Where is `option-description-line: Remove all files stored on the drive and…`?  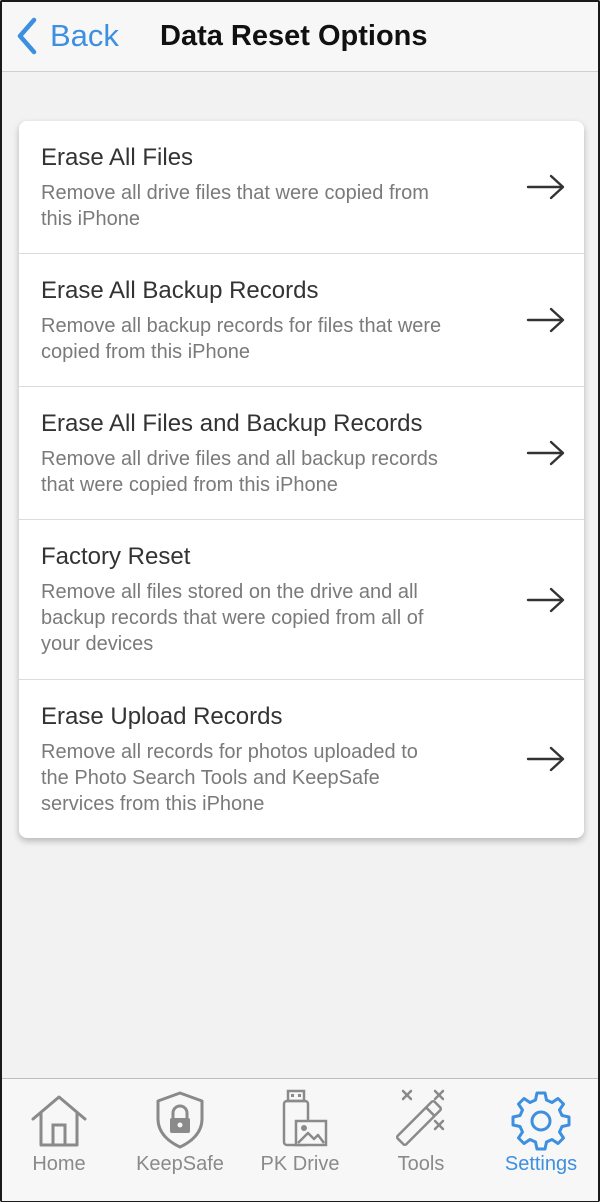 option-description-line: Remove all files stored on the drive and… is located at coordinates (229, 592).